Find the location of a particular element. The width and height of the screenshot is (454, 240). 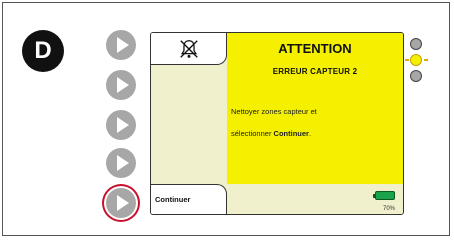

alert-subtitle: ERREUR CAPTEUR 2 is located at coordinates (315, 71).